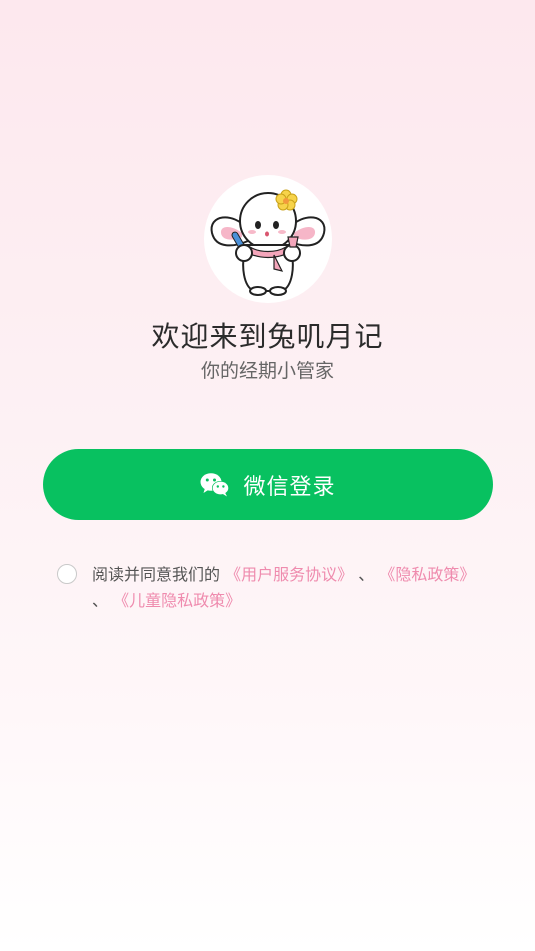 The height and width of the screenshot is (951, 535). What do you see at coordinates (156, 574) in the screenshot?
I see `agreement-prefix: 阅读并同意我们的` at bounding box center [156, 574].